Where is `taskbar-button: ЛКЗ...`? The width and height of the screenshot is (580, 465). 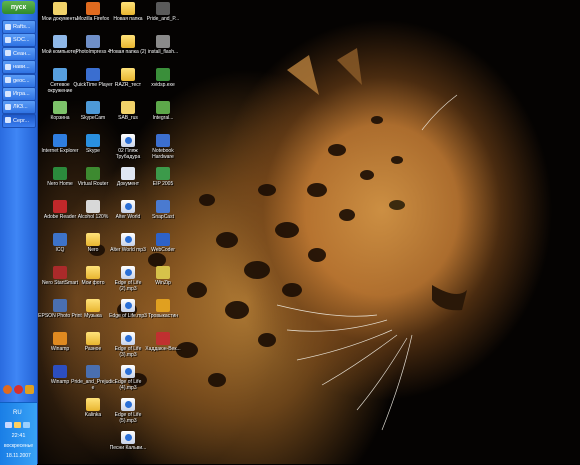
taskbar-button: ЛКЗ... is located at coordinates (19, 107).